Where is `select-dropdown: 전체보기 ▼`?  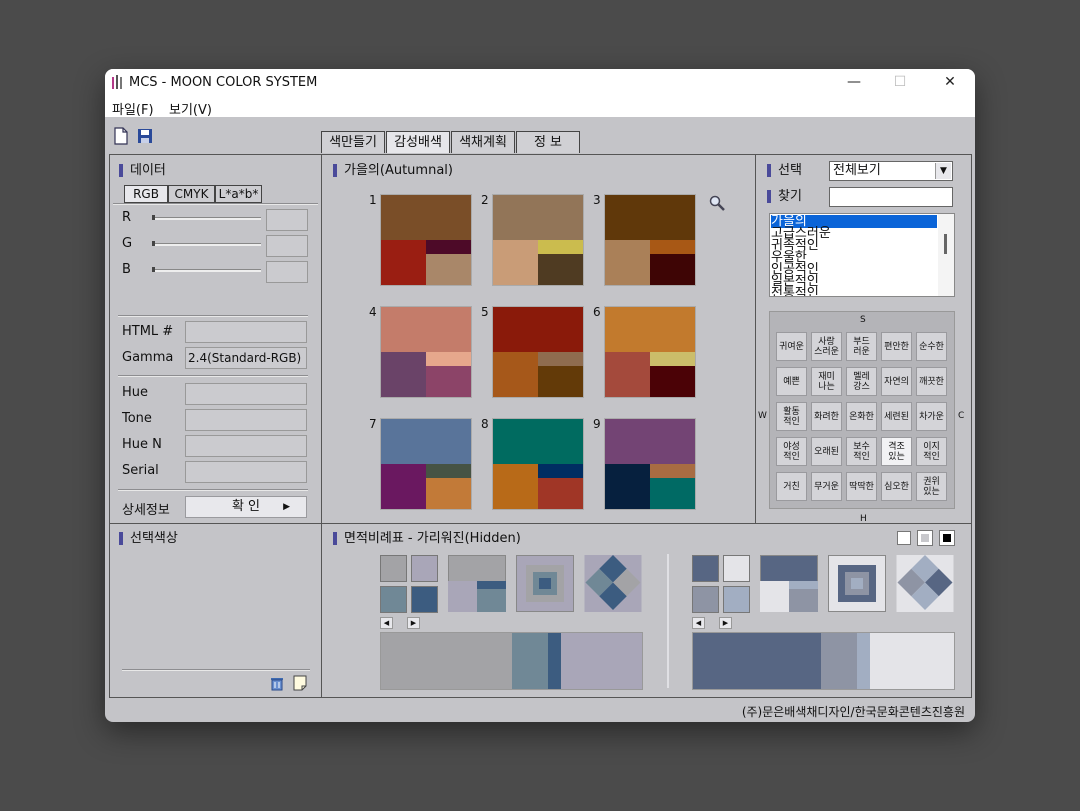
select-dropdown: 전체보기 ▼ is located at coordinates (891, 171).